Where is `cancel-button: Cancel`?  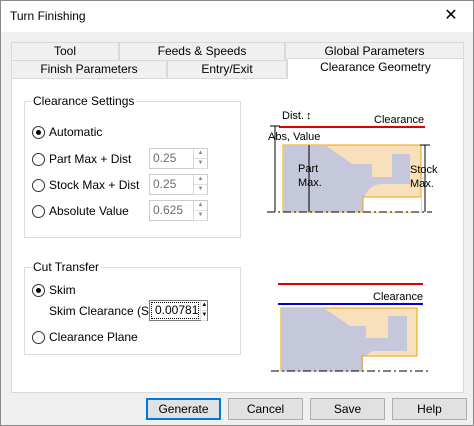
cancel-button: Cancel is located at coordinates (265, 409).